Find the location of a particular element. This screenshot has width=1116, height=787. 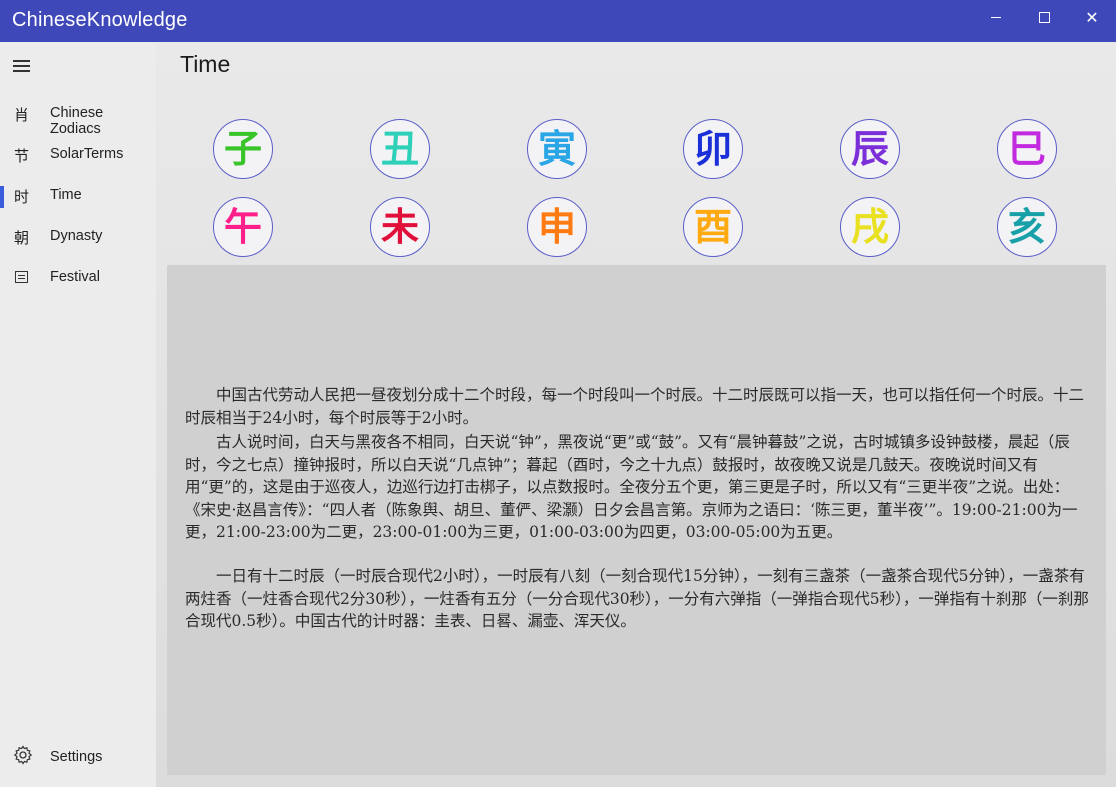

sidebar-item-label: Chinese Zodiacs is located at coordinates (77, 121).